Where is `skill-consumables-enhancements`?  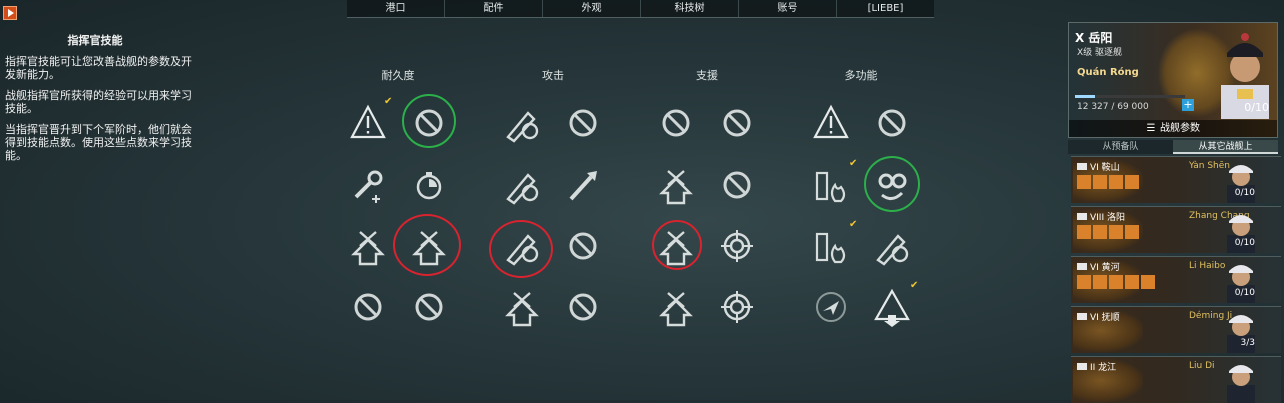 skill-consumables-enhancements is located at coordinates (737, 246).